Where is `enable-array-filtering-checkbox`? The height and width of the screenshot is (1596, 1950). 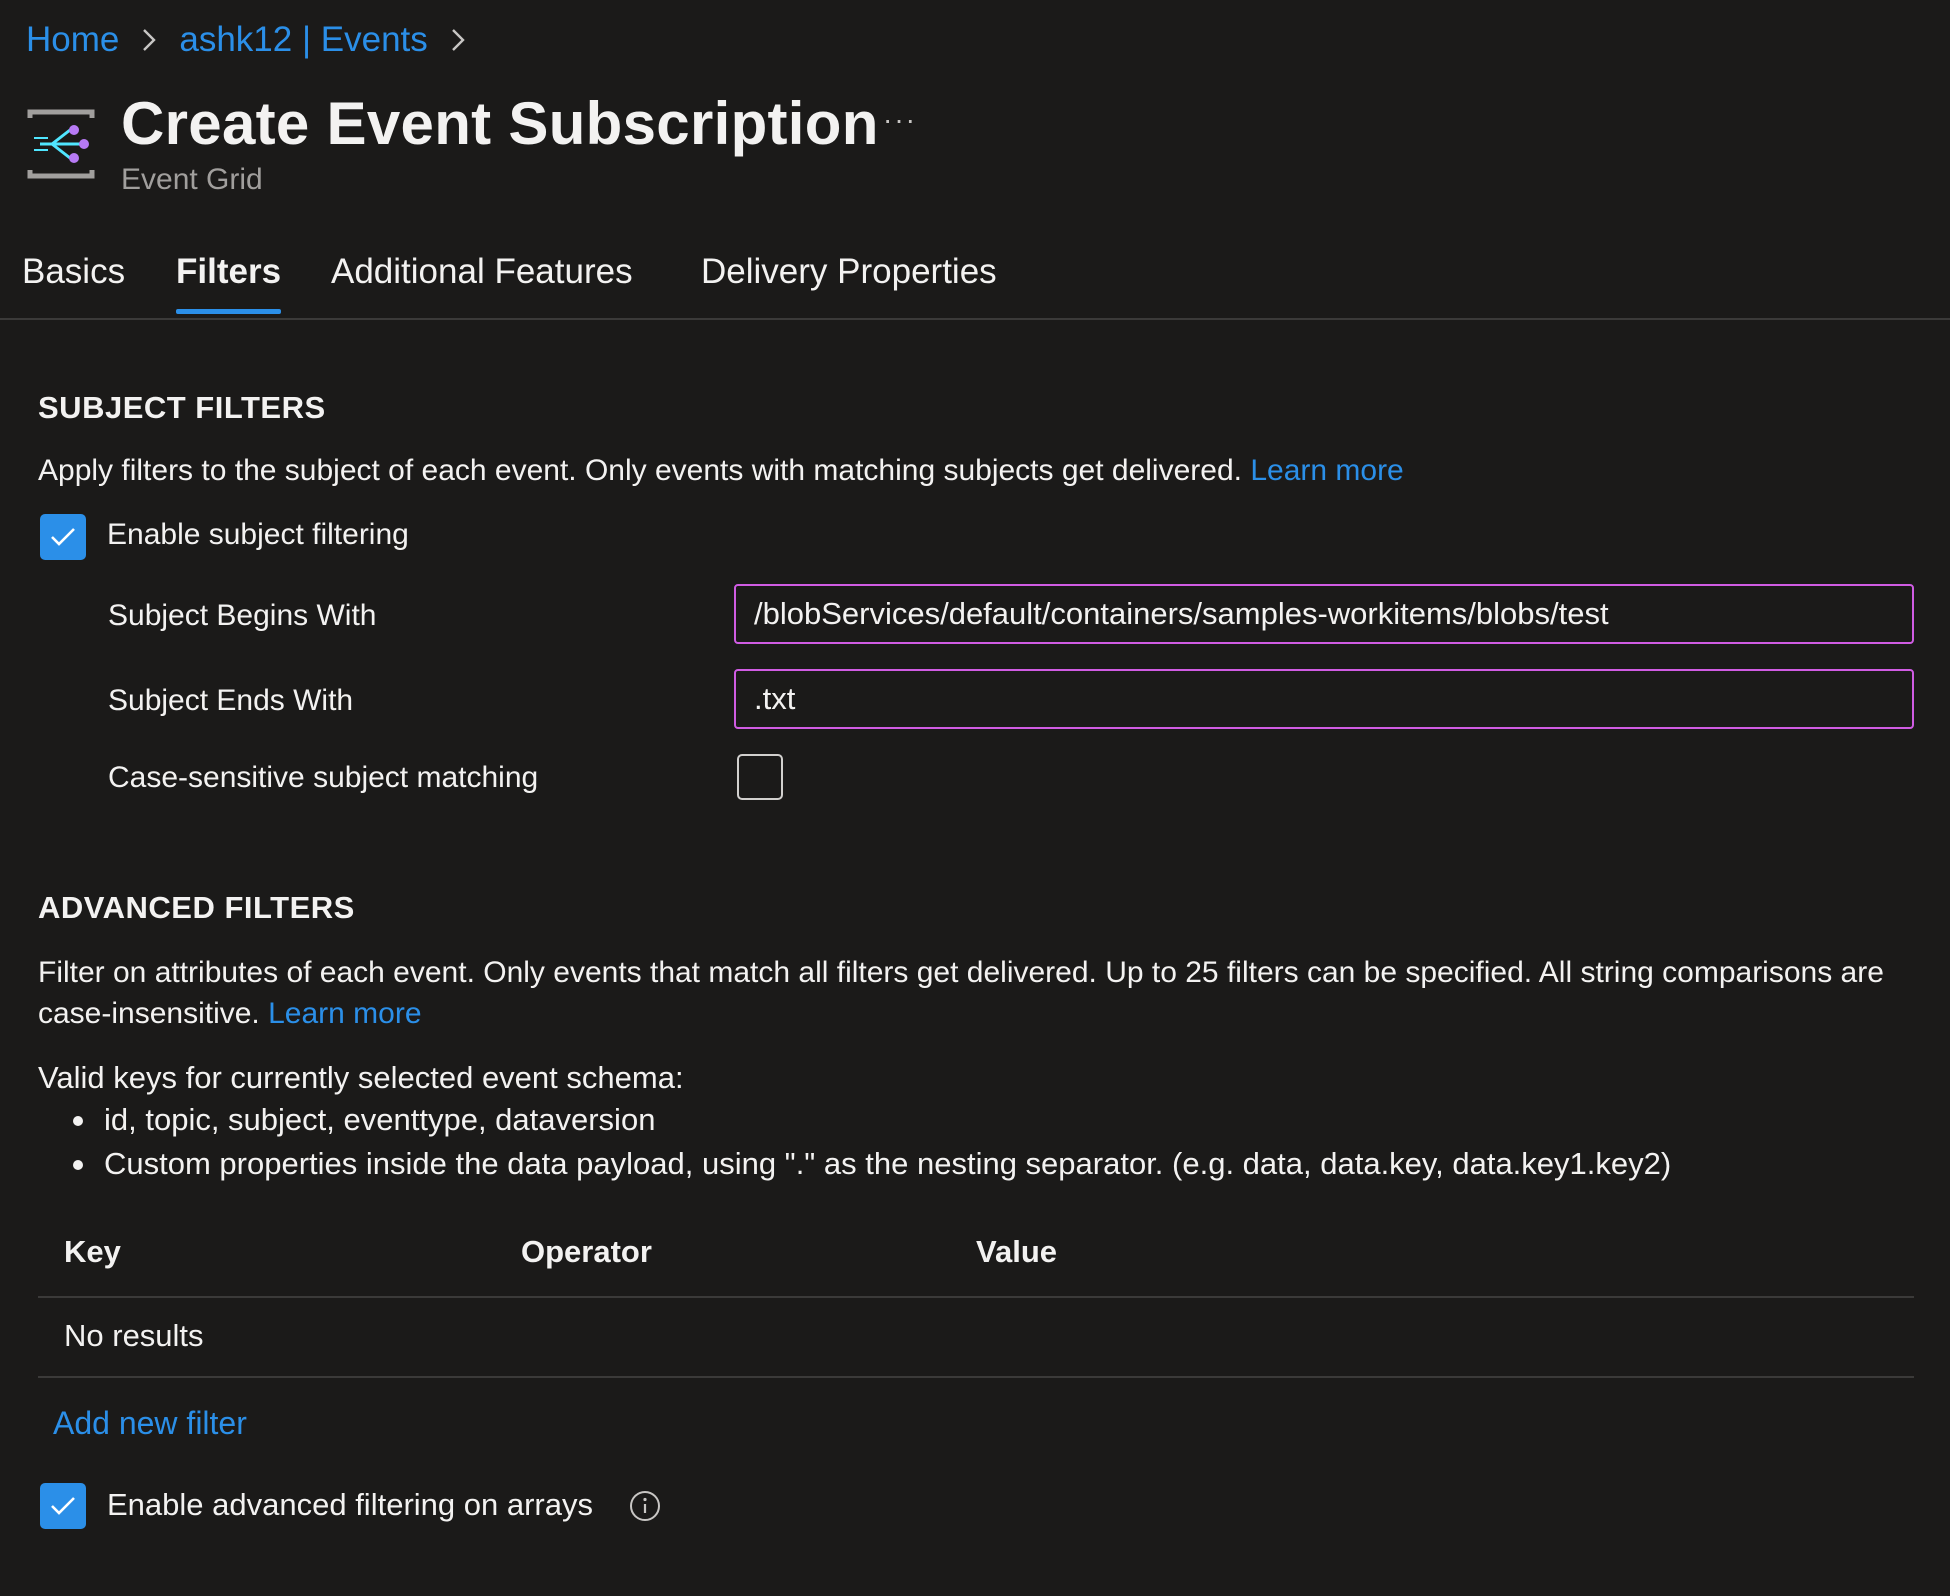 enable-array-filtering-checkbox is located at coordinates (63, 1506).